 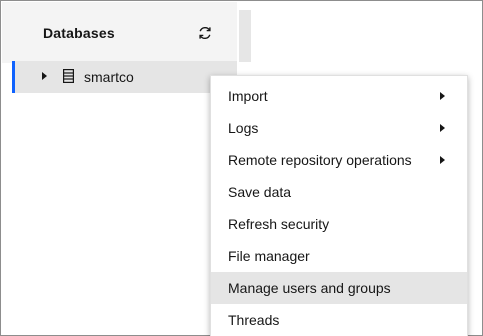 I want to click on tree-item-label: smartco, so click(x=109, y=77).